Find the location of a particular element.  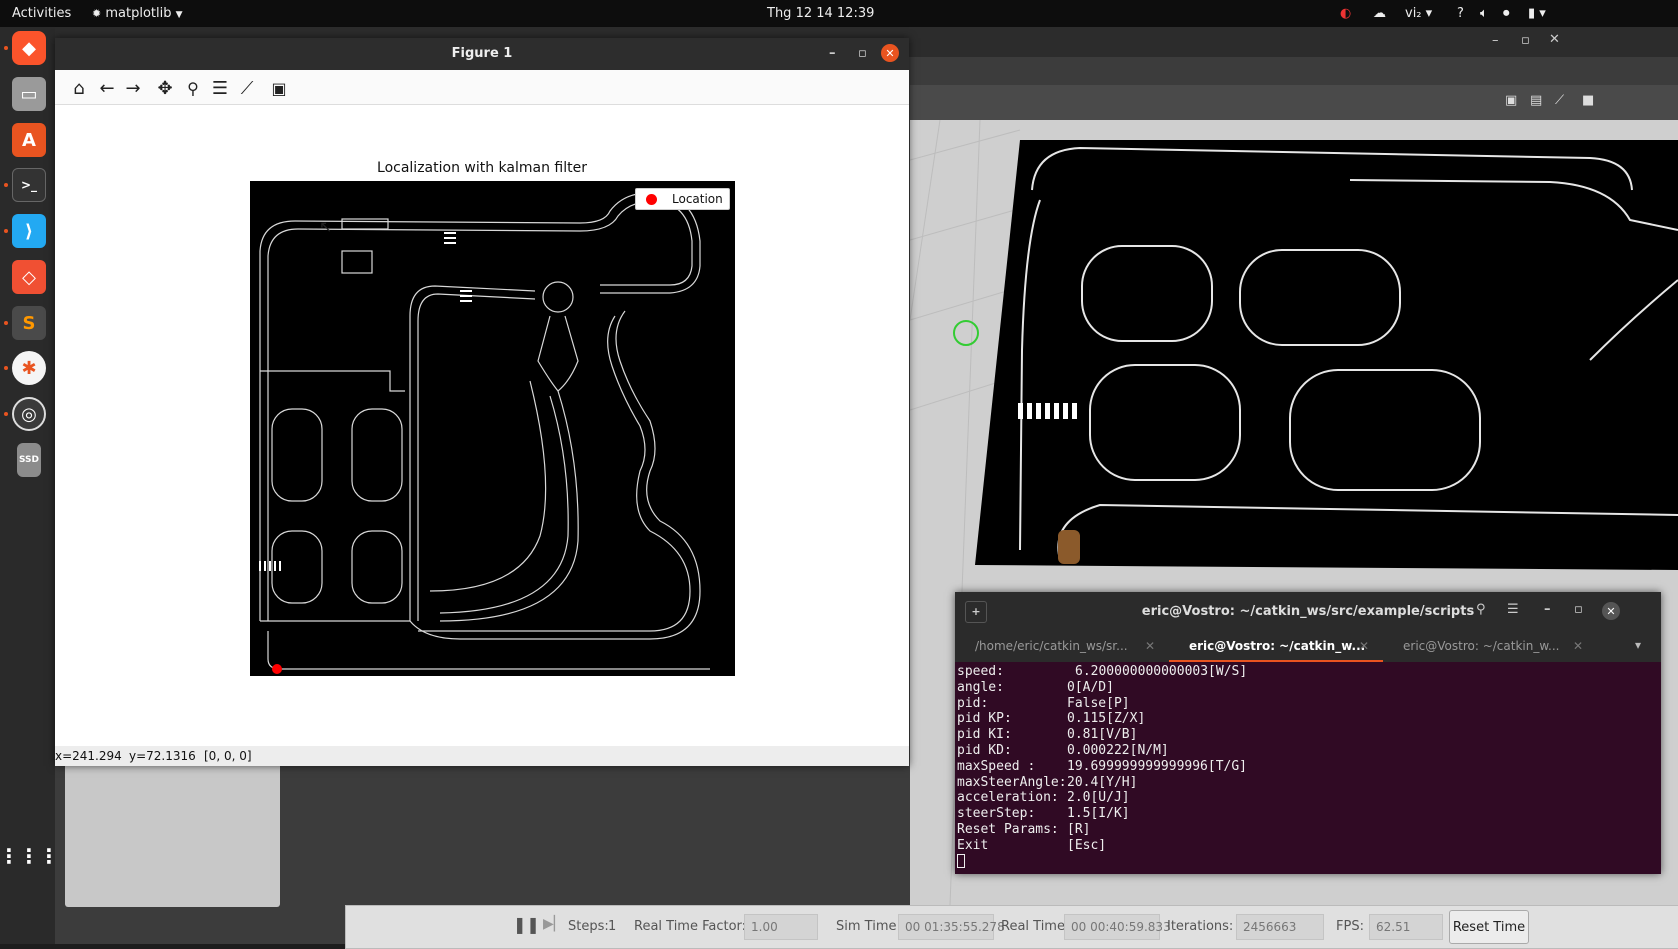

activities-button: Activities is located at coordinates (41, 13).